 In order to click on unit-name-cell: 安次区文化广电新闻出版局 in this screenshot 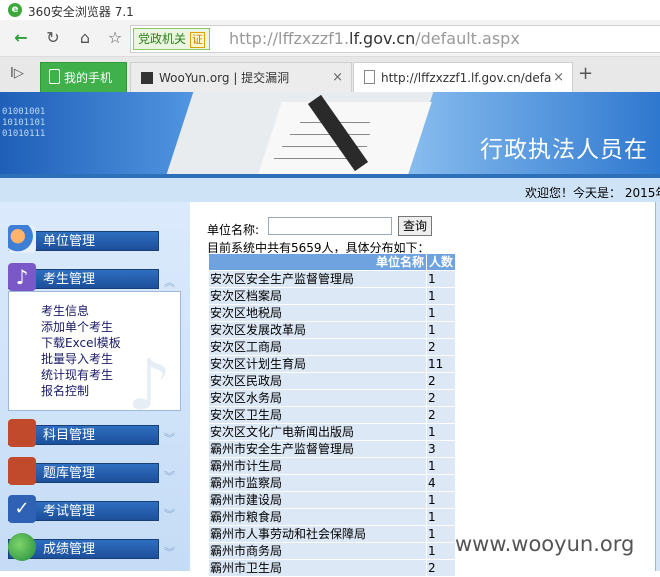, I will do `click(317, 432)`.